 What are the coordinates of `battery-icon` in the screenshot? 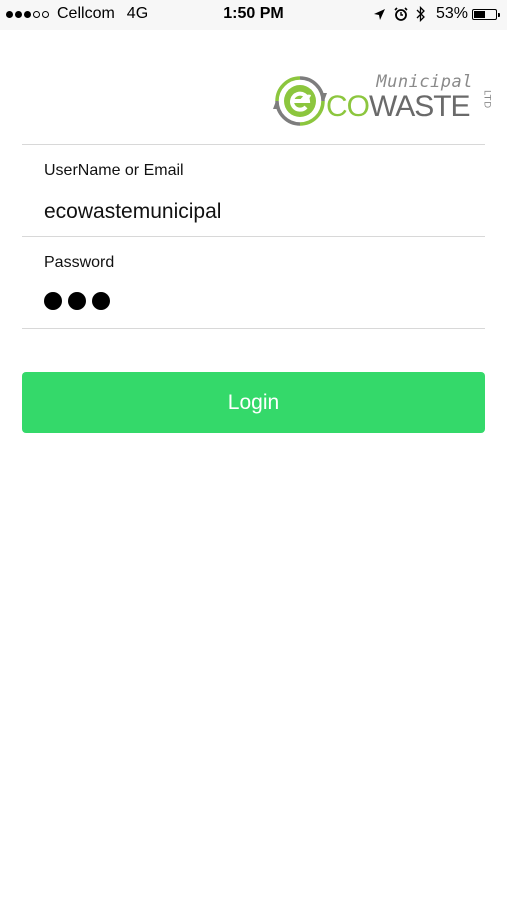 It's located at (486, 14).